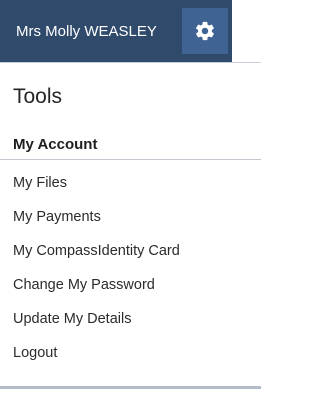 The image size is (320, 394). I want to click on section-divider, so click(130, 159).